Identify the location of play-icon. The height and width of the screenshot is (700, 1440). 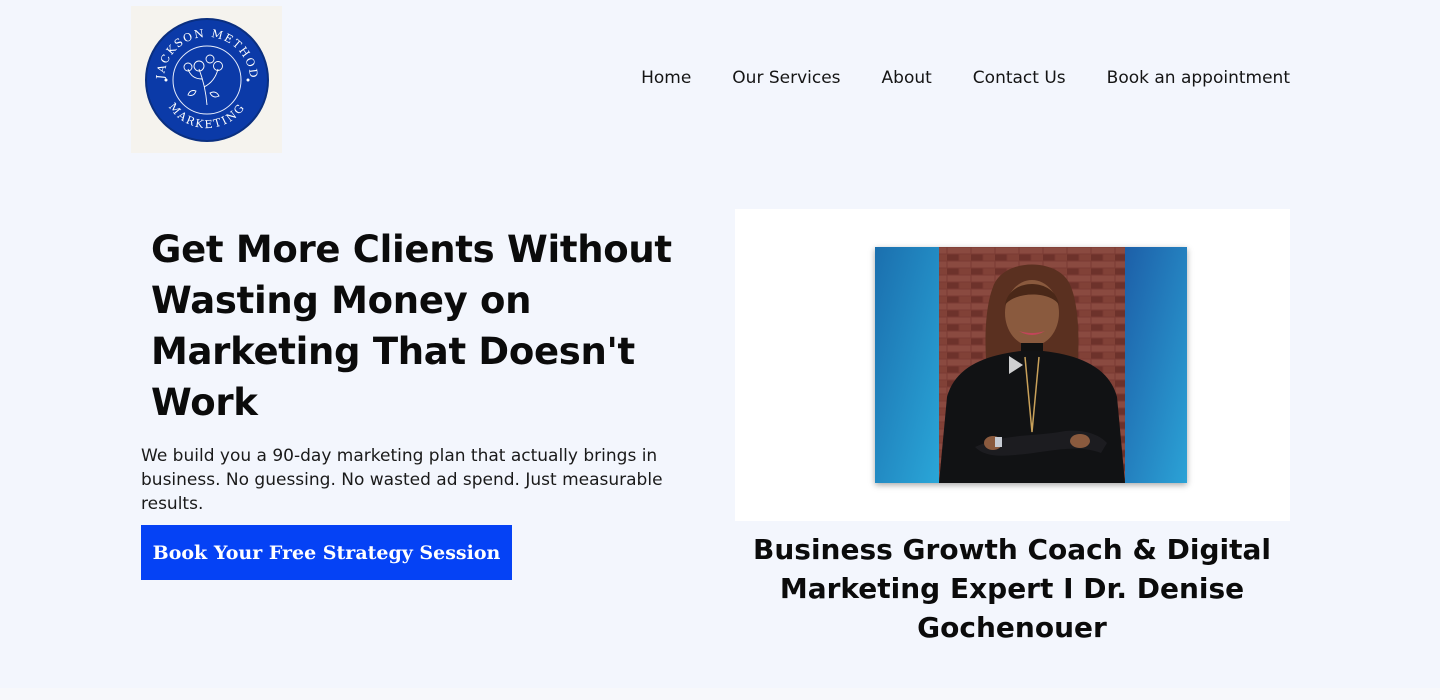
(1015, 365).